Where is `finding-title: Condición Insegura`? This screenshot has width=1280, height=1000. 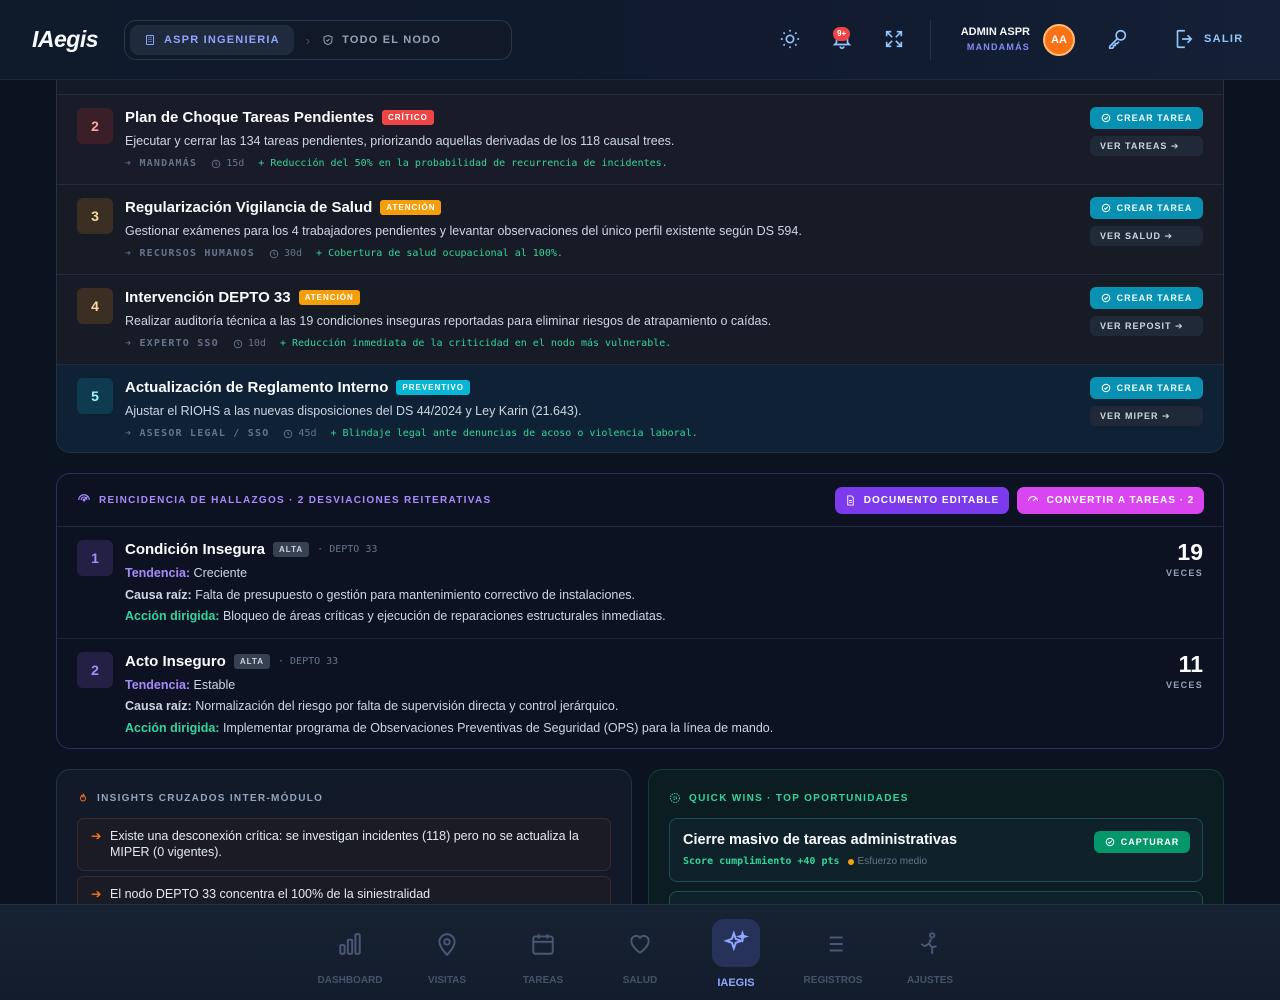 finding-title: Condición Insegura is located at coordinates (195, 549).